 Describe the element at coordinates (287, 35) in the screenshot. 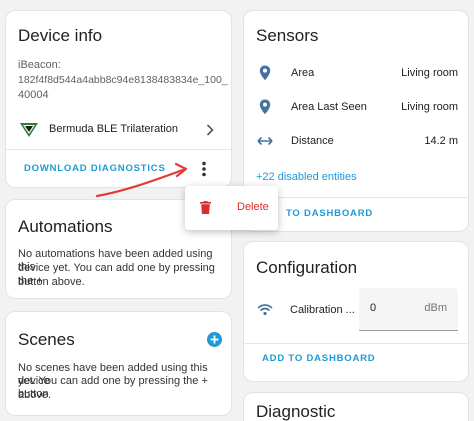

I see `sensors-title: Sensors` at that location.